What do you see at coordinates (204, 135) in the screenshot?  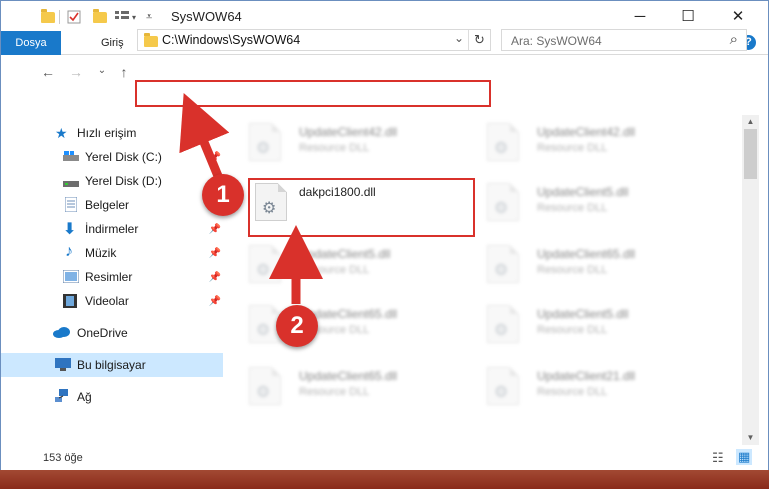 I see `arrow-to-address` at bounding box center [204, 135].